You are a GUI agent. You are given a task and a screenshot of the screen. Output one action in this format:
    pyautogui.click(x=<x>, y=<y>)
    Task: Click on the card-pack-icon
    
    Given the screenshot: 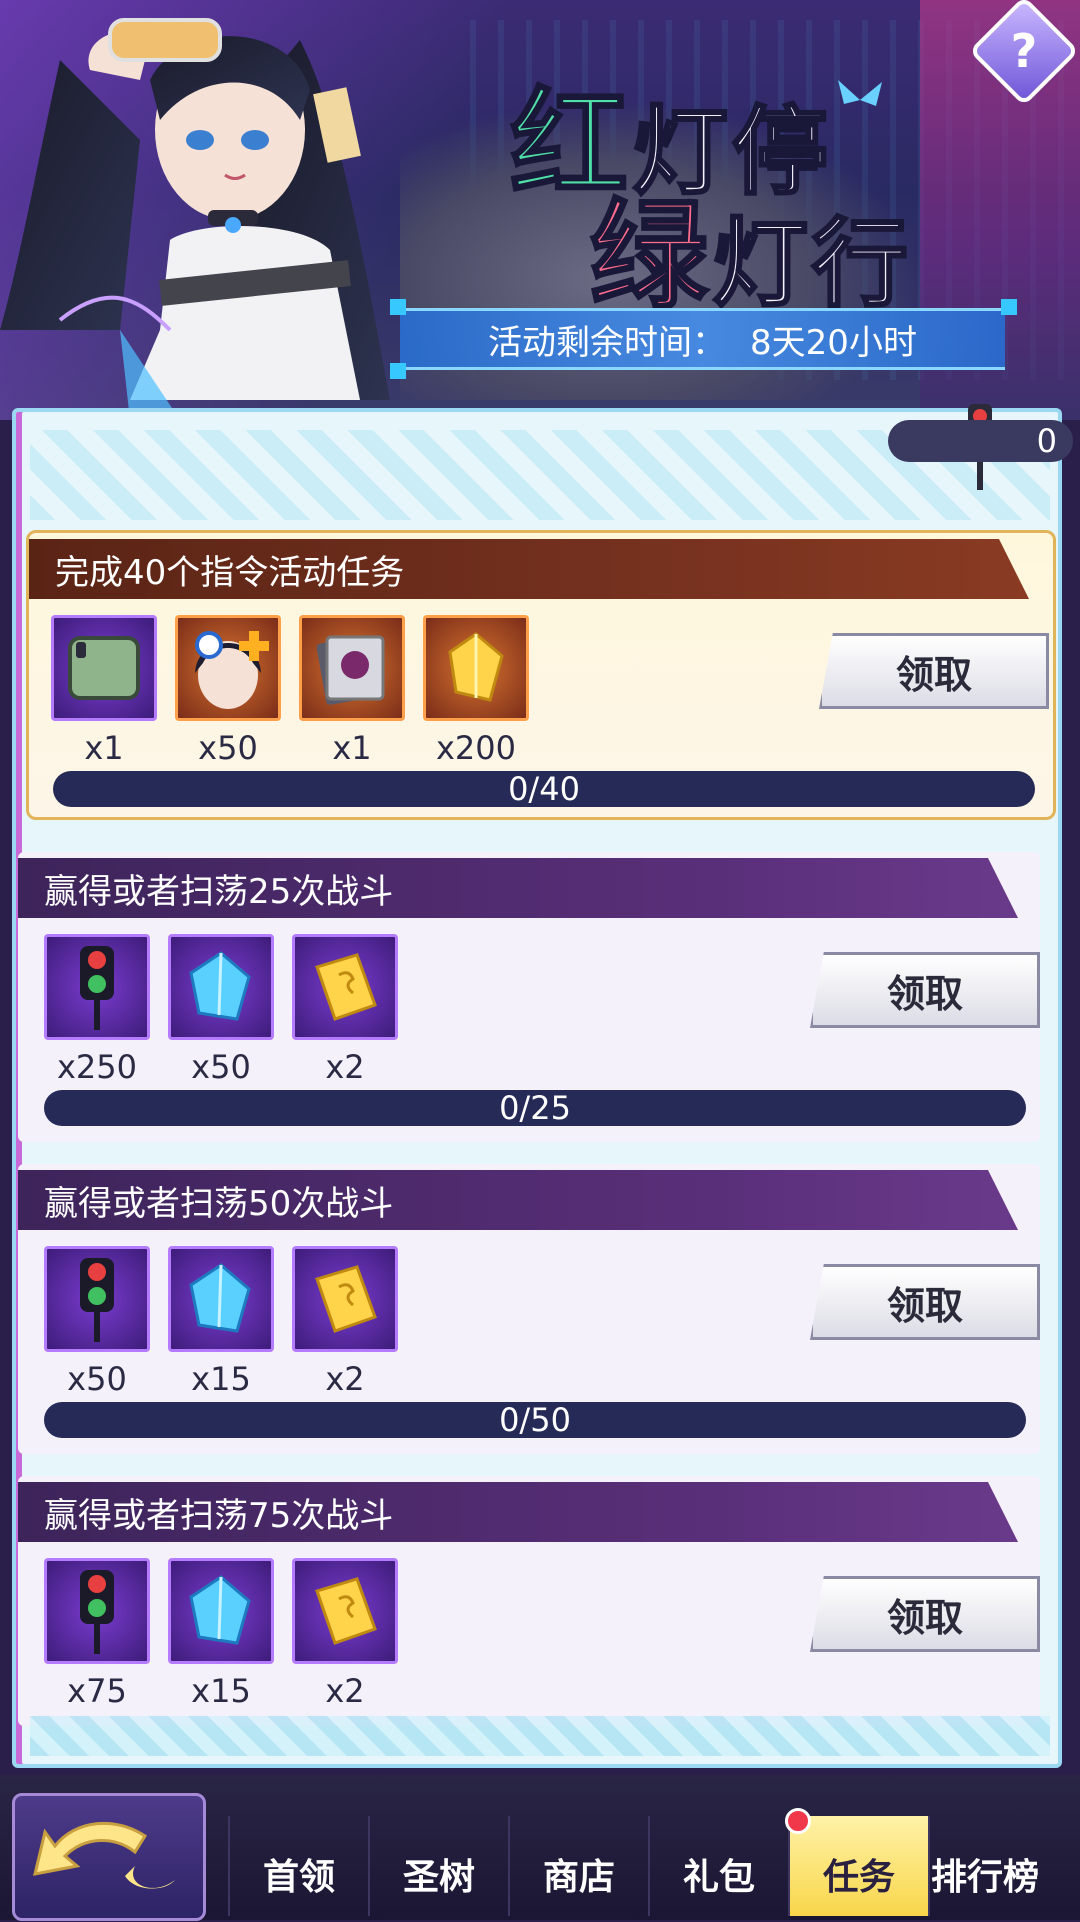 What is the action you would take?
    pyautogui.click(x=352, y=668)
    